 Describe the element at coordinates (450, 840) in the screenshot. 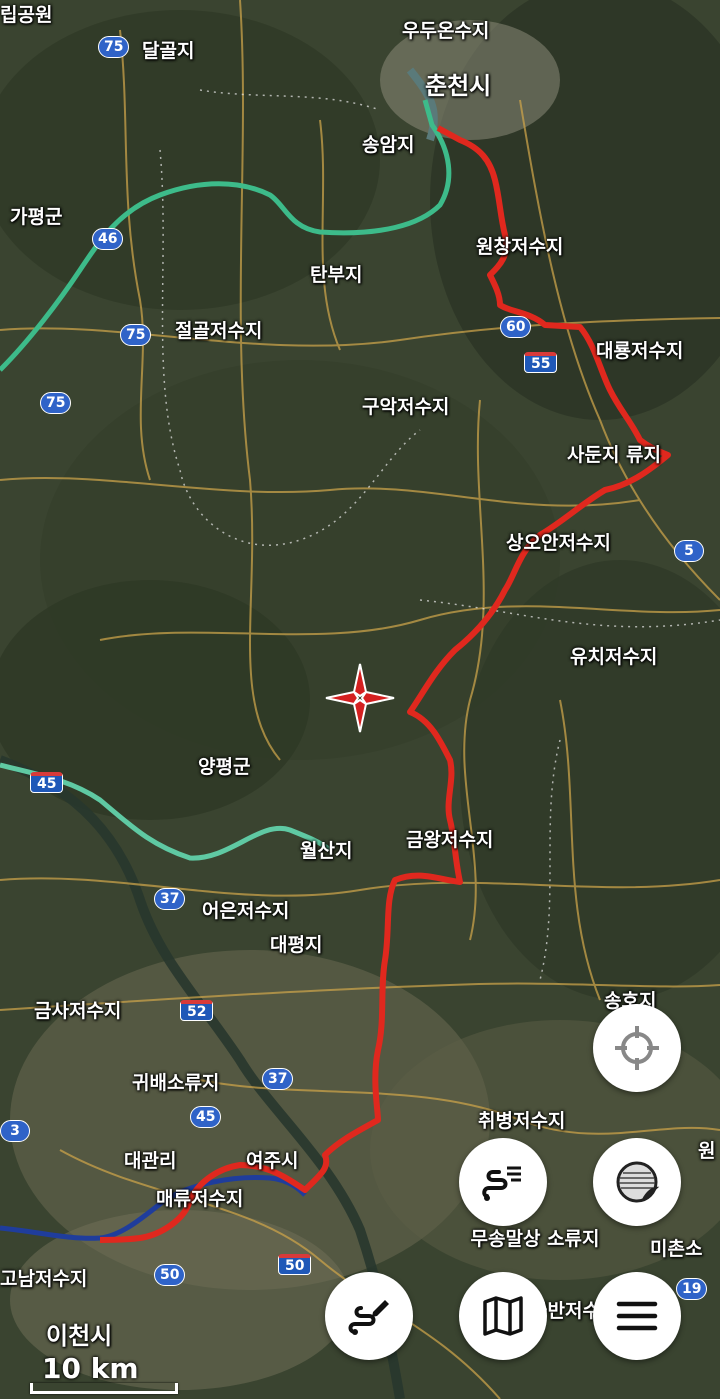

I see `place-label-geumwang: 금왕저수지` at that location.